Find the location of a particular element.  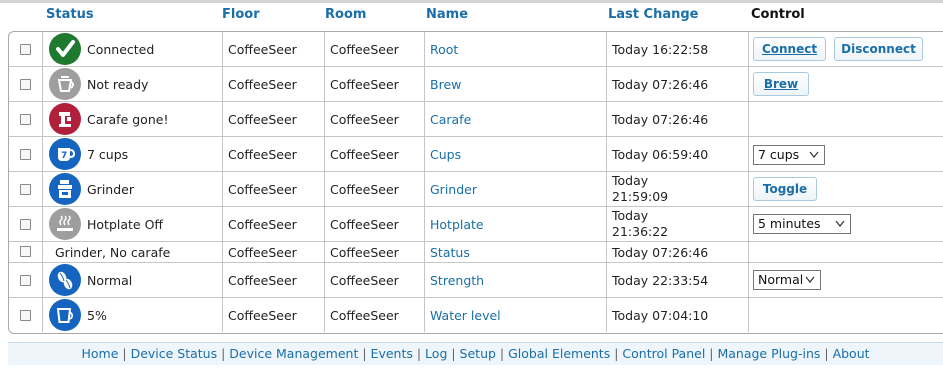

footer-link-device-management: Device Management is located at coordinates (293, 353).